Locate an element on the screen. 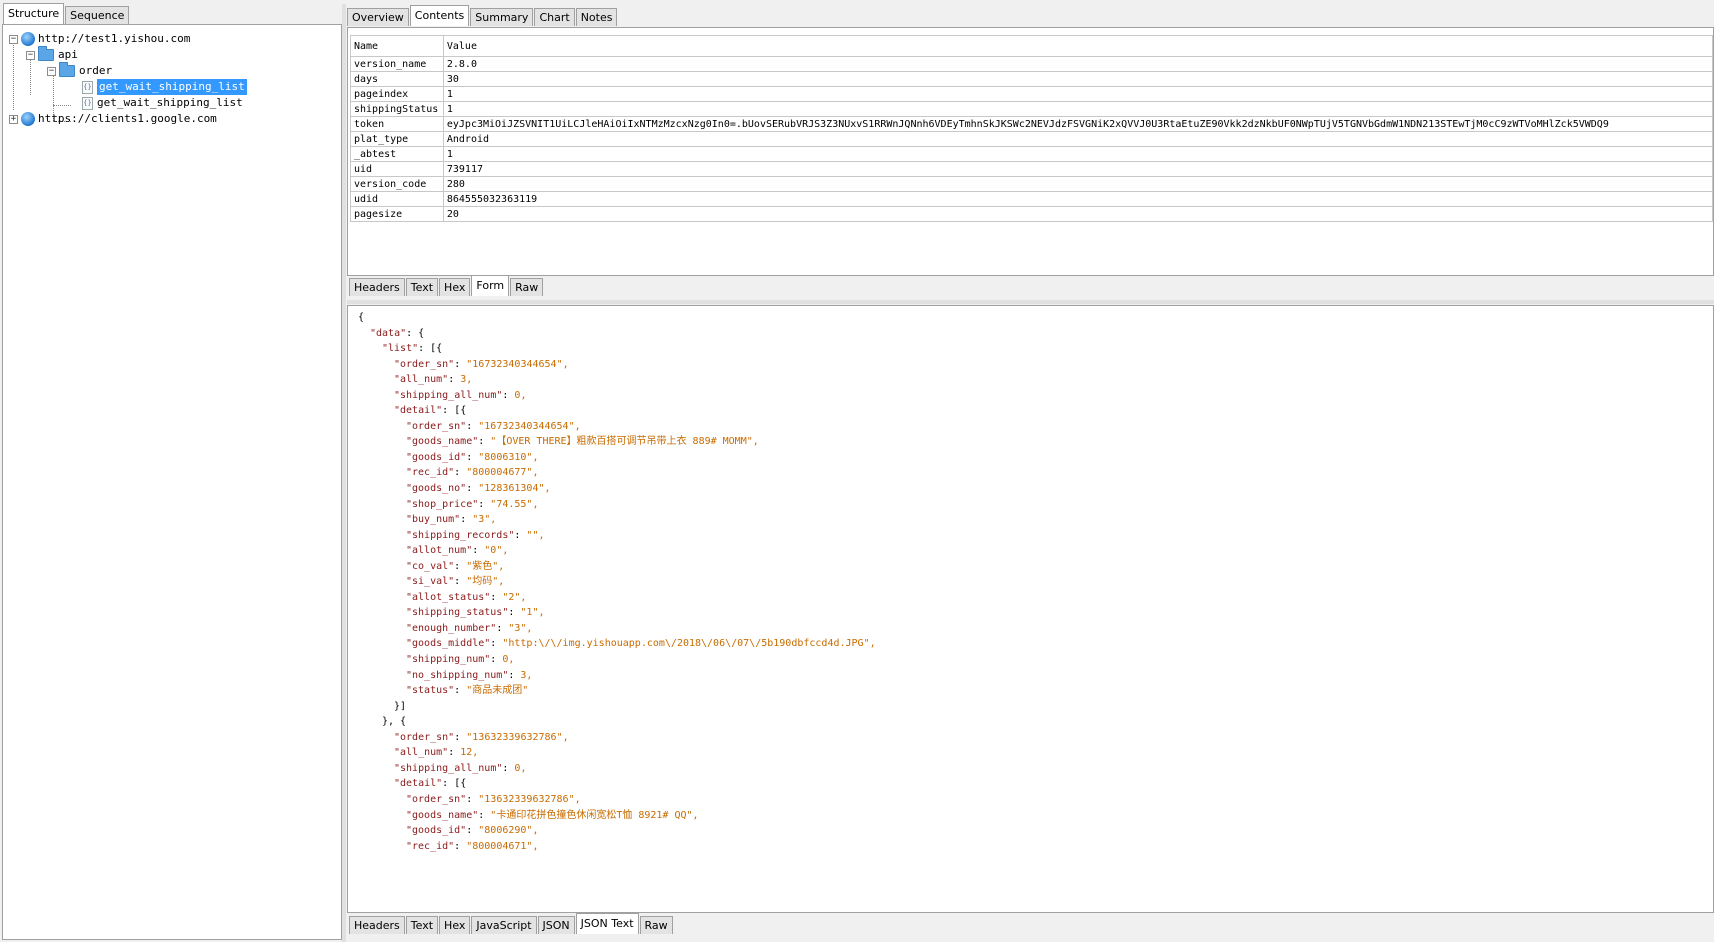 The width and height of the screenshot is (1714, 942). json-line: { is located at coordinates (617, 318).